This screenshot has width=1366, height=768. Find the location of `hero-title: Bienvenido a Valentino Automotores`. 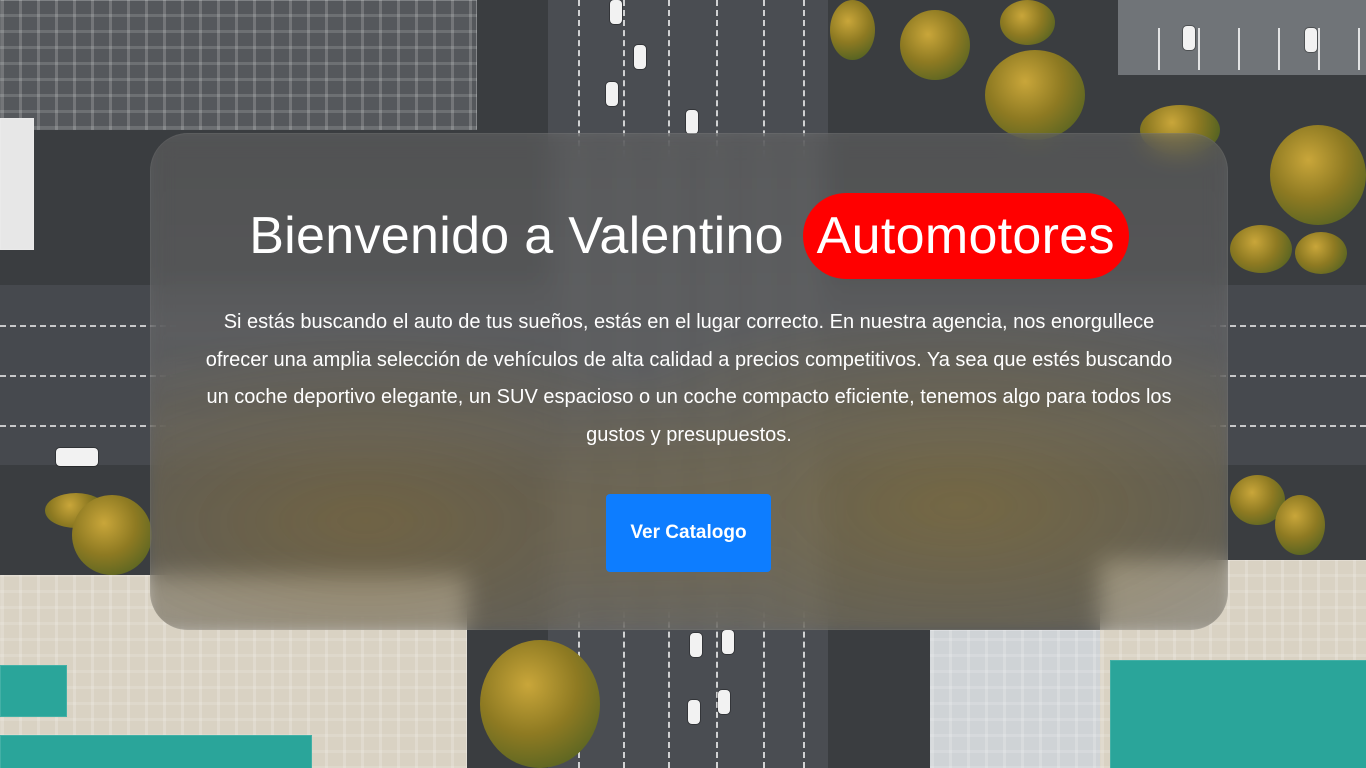

hero-title: Bienvenido a Valentino Automotores is located at coordinates (689, 236).